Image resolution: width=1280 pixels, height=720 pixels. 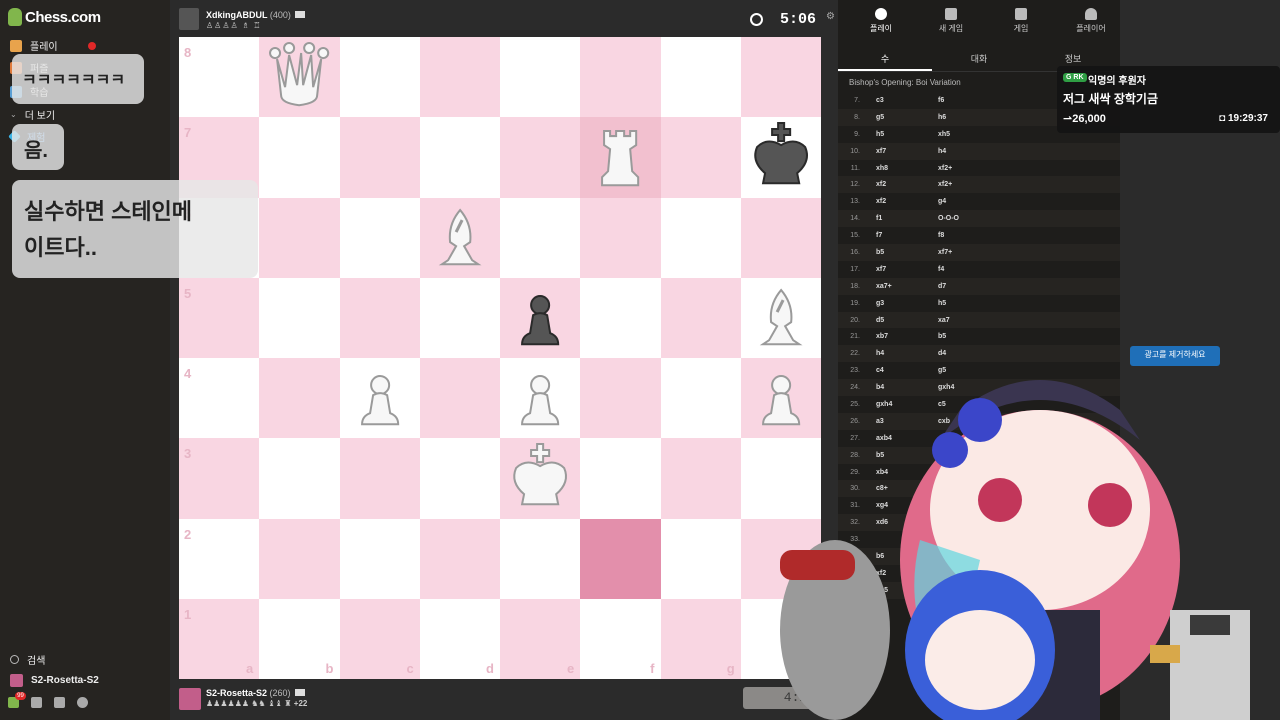 What do you see at coordinates (379, 398) in the screenshot?
I see `square-c4` at bounding box center [379, 398].